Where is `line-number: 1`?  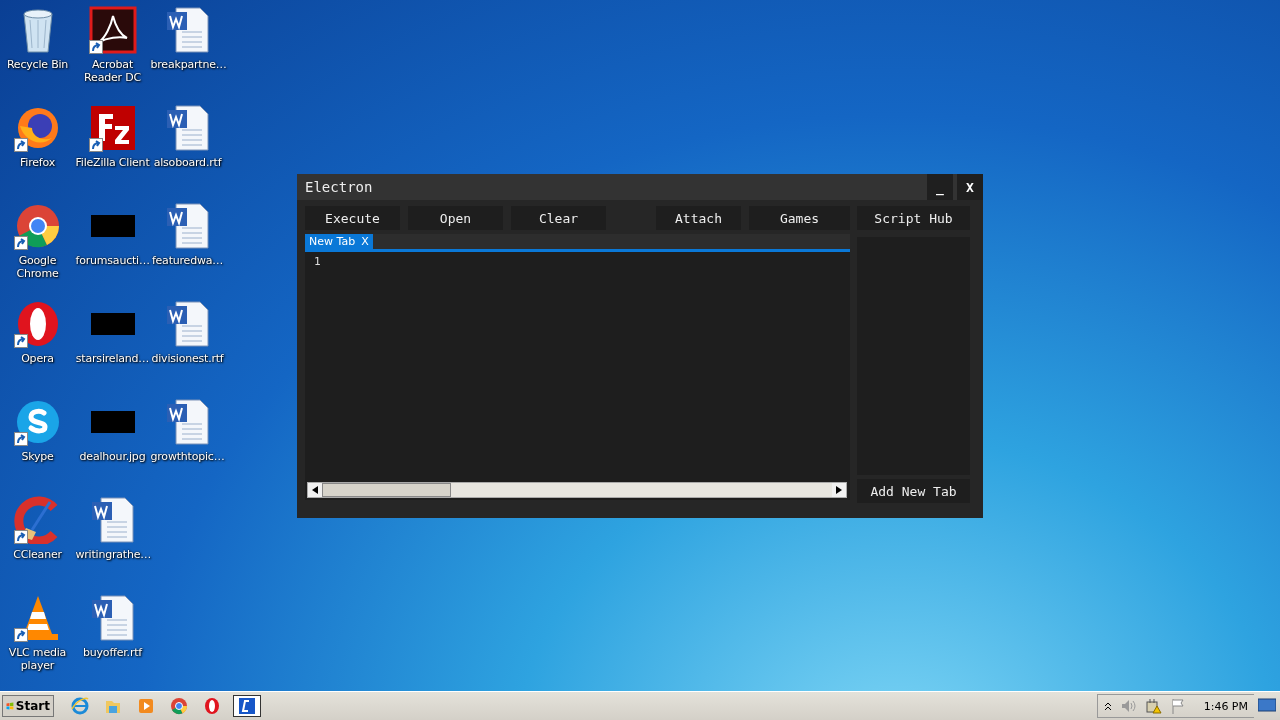
line-number: 1 is located at coordinates (318, 261).